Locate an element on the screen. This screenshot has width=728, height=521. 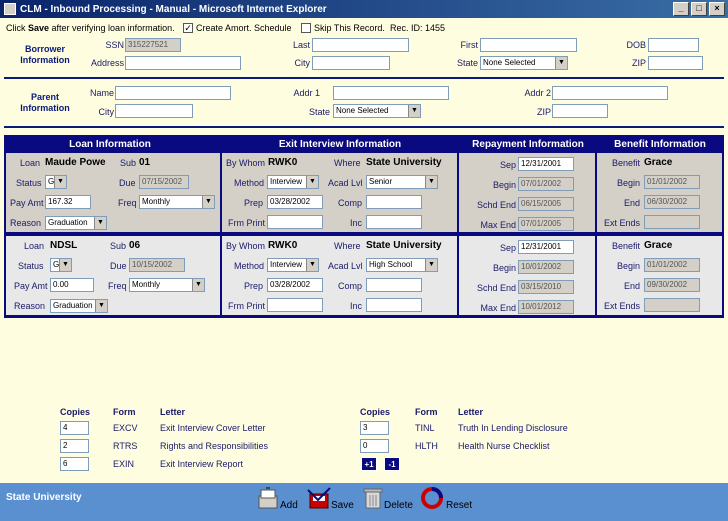
borrower-label-2: Information is located at coordinates (45, 60).